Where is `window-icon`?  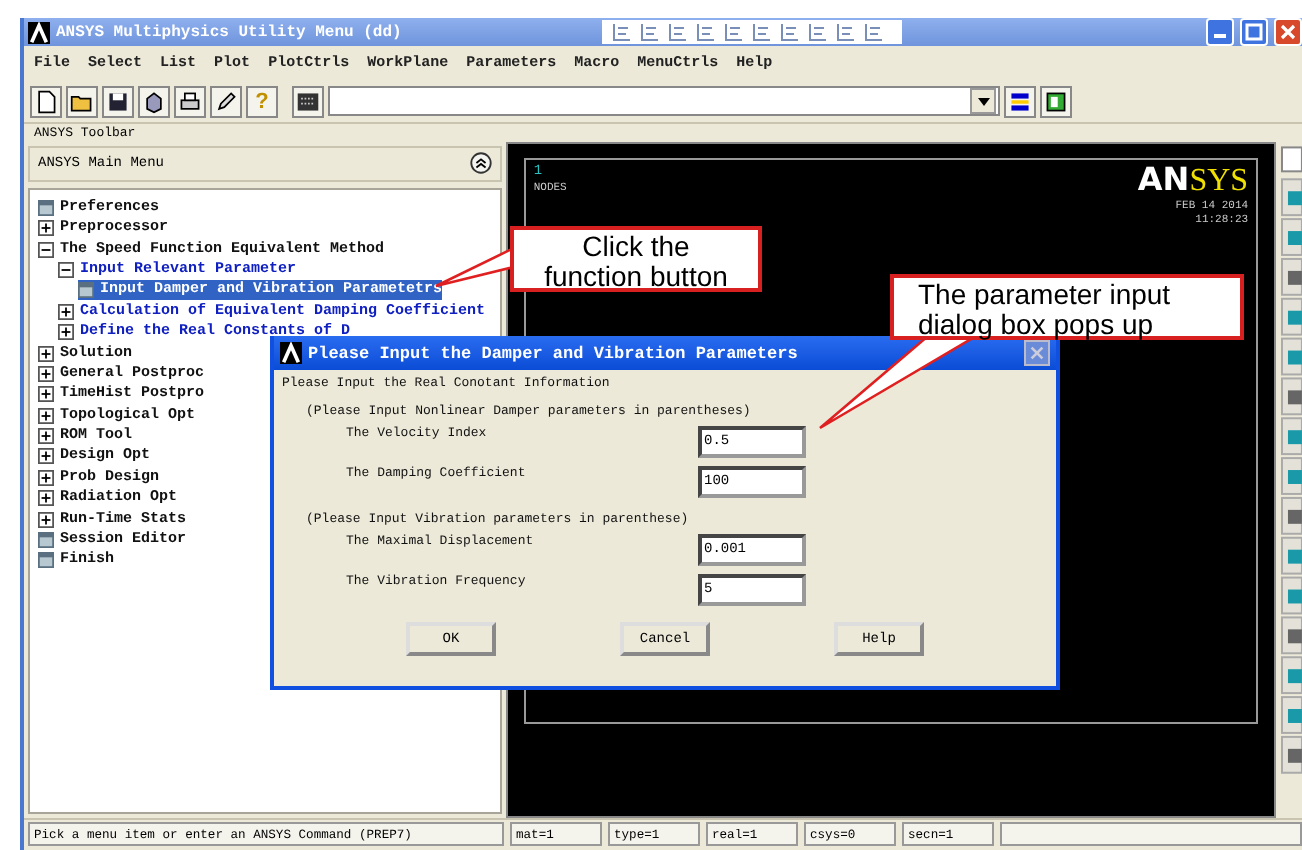 window-icon is located at coordinates (1056, 101).